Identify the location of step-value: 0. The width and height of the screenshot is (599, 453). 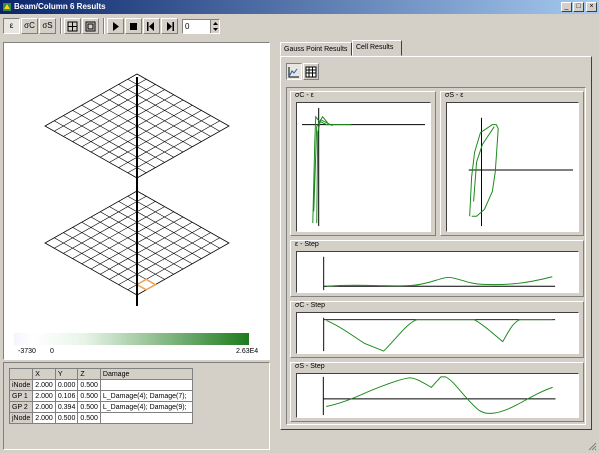
(187, 26).